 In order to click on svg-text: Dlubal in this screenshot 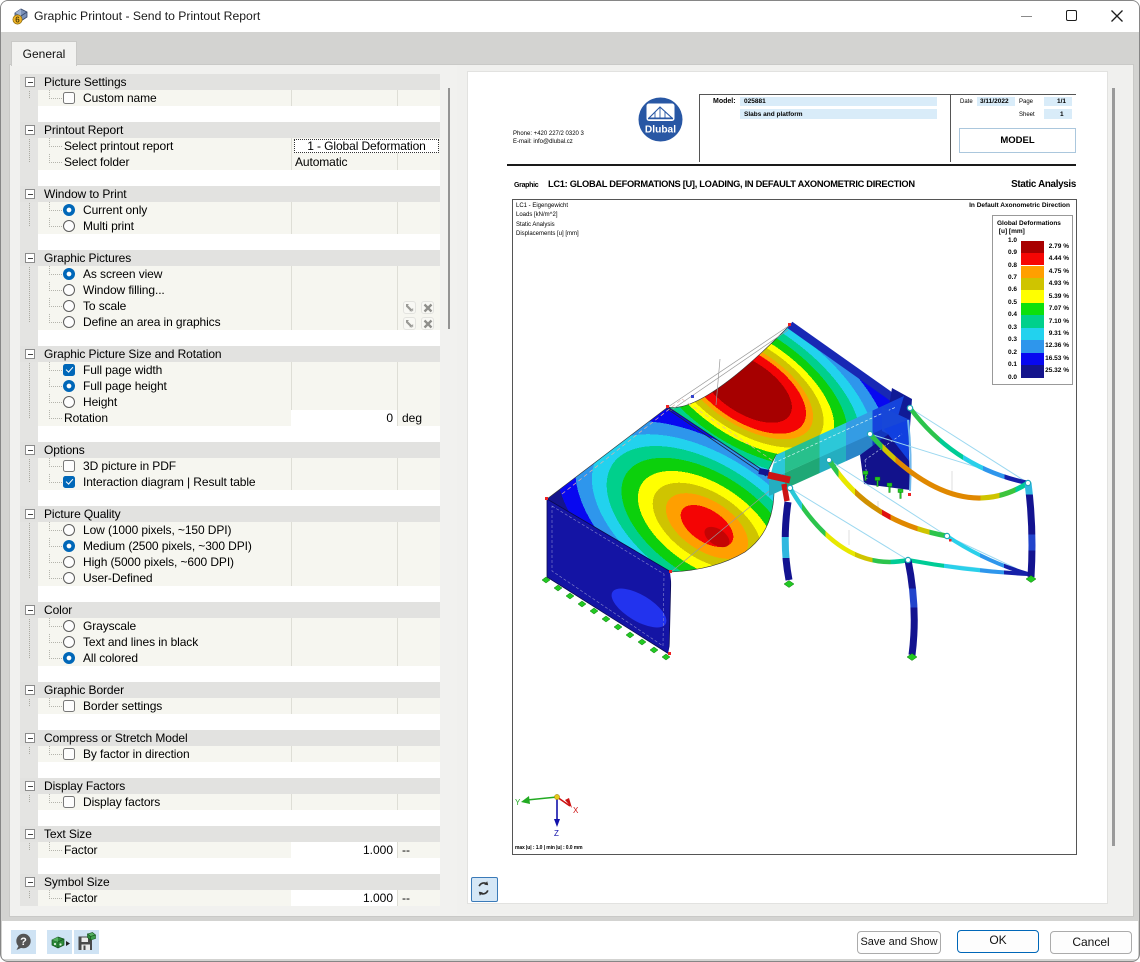, I will do `click(660, 130)`.